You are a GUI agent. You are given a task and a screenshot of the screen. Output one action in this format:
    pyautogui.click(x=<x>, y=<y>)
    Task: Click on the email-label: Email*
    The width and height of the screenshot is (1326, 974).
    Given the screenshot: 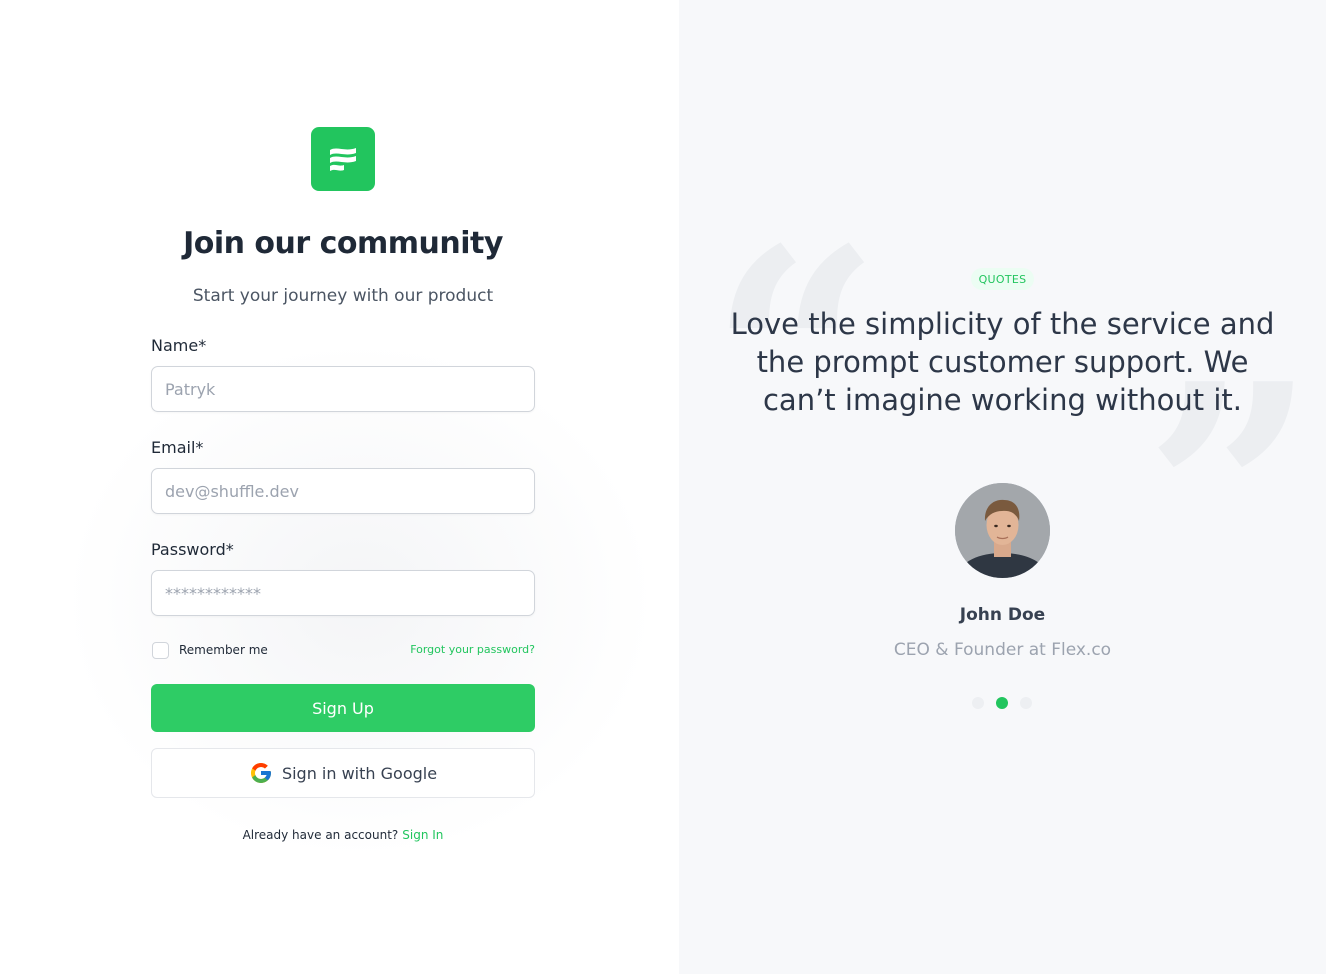 What is the action you would take?
    pyautogui.click(x=177, y=447)
    